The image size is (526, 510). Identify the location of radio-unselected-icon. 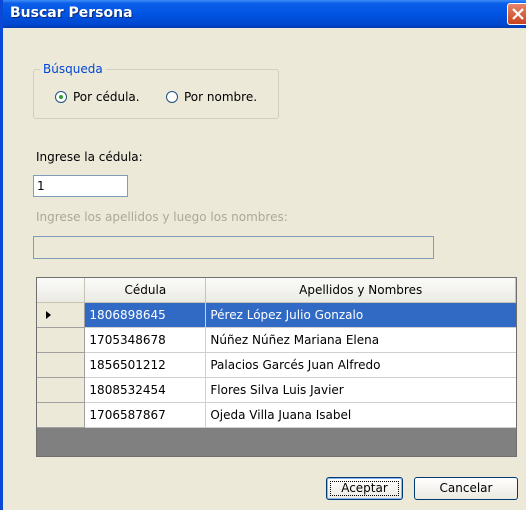
(172, 97).